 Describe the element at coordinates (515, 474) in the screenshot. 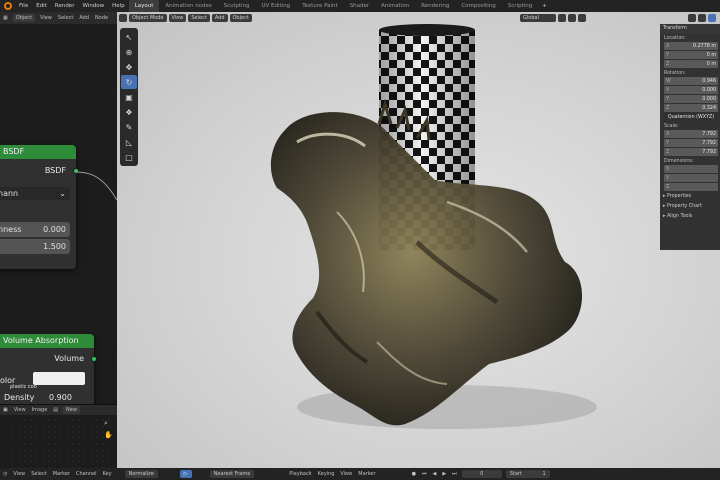

I see `start-frame-label: Start` at that location.